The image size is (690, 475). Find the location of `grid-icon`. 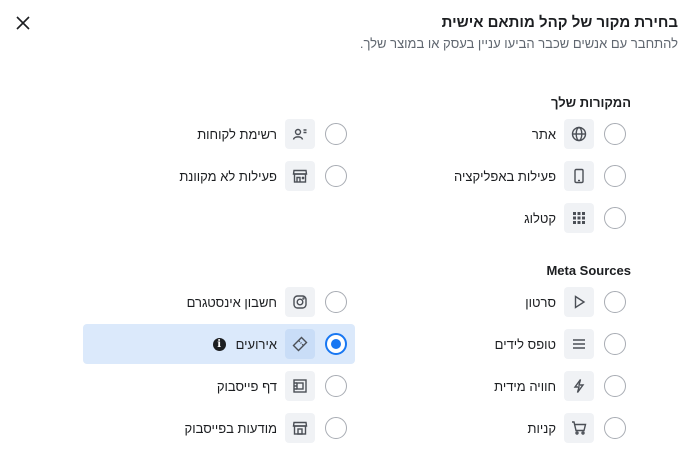

grid-icon is located at coordinates (579, 218).